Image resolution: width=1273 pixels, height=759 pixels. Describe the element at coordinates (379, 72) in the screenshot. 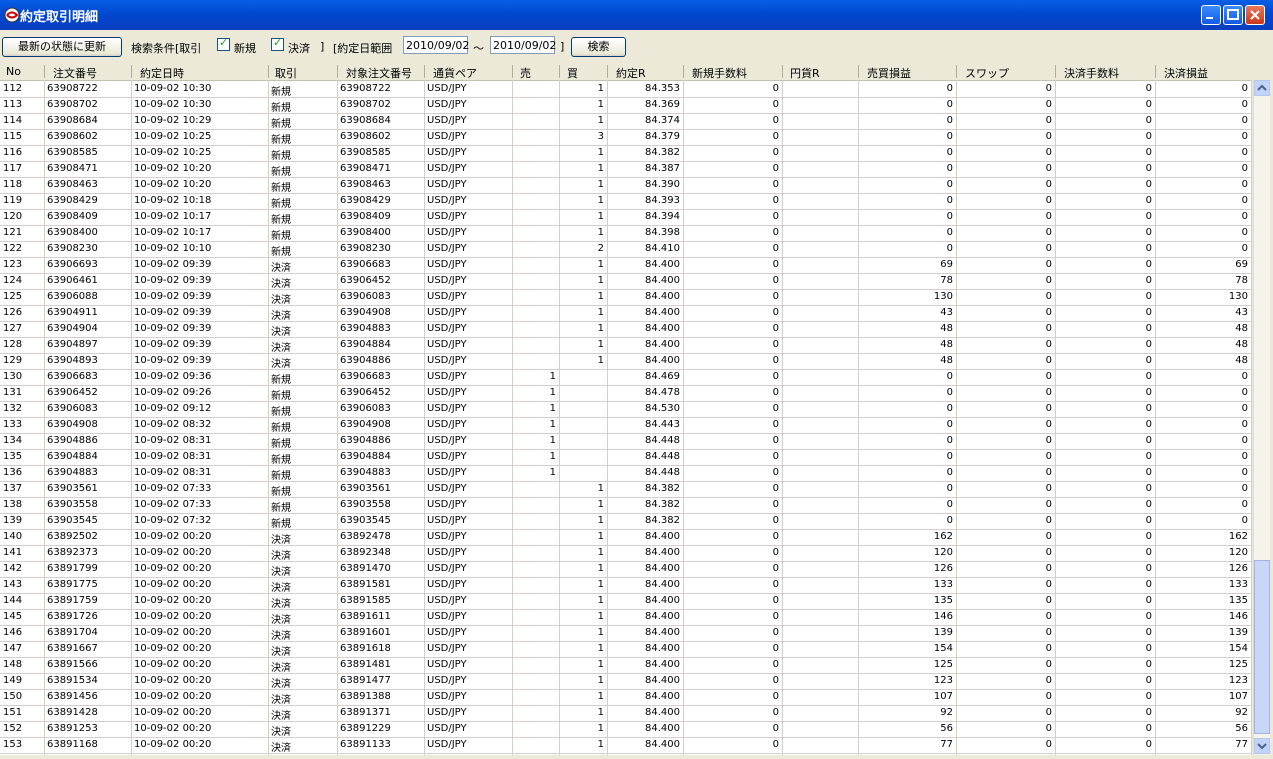

I see `column-header: 対象注文番号` at that location.